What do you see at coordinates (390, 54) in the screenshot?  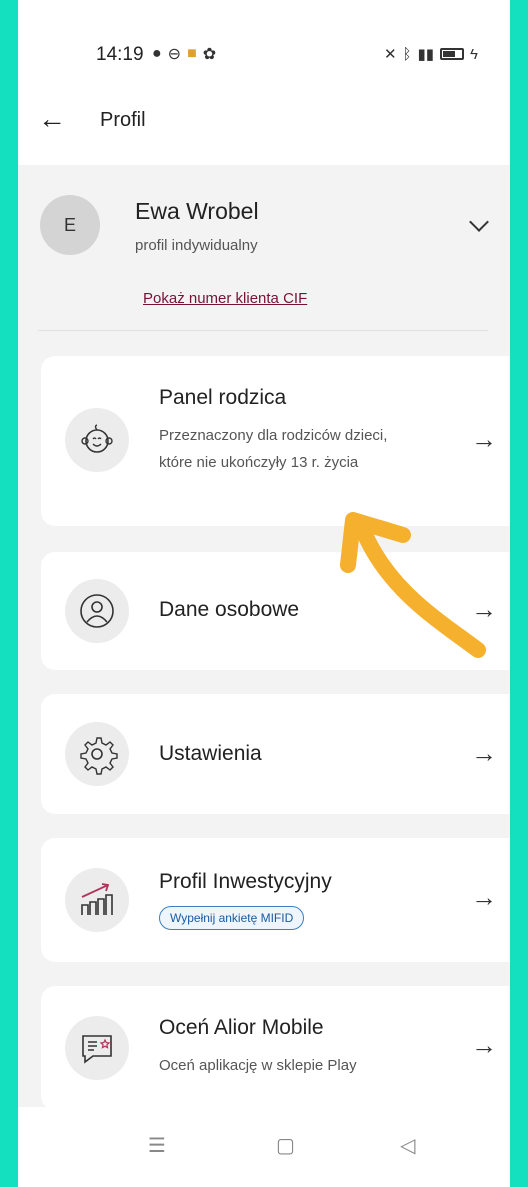 I see `mute-icon: ✕` at bounding box center [390, 54].